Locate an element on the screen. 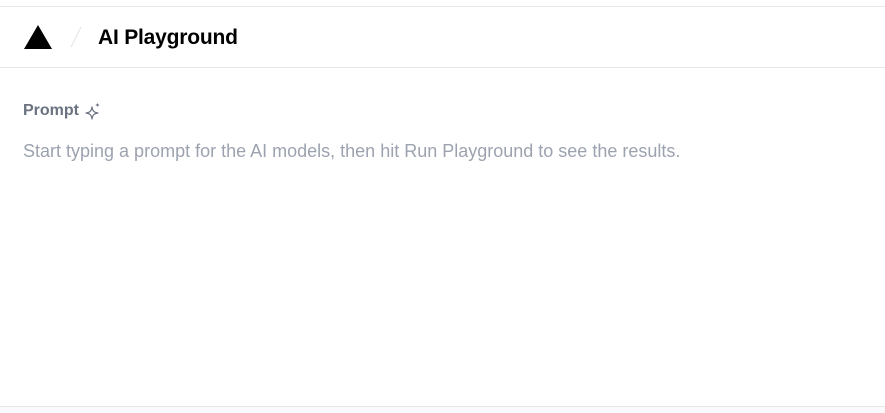 The width and height of the screenshot is (885, 413). vercel-triangle-icon is located at coordinates (38, 37).